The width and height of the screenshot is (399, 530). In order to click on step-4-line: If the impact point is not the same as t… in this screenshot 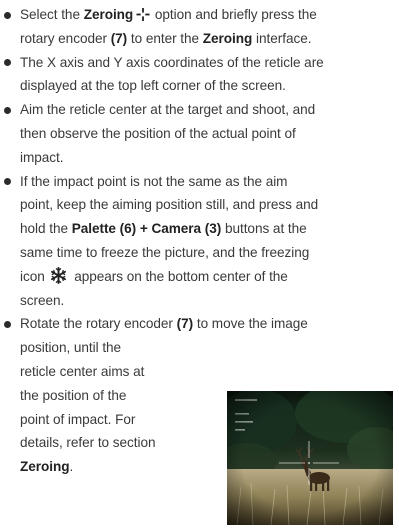, I will do `click(154, 182)`.